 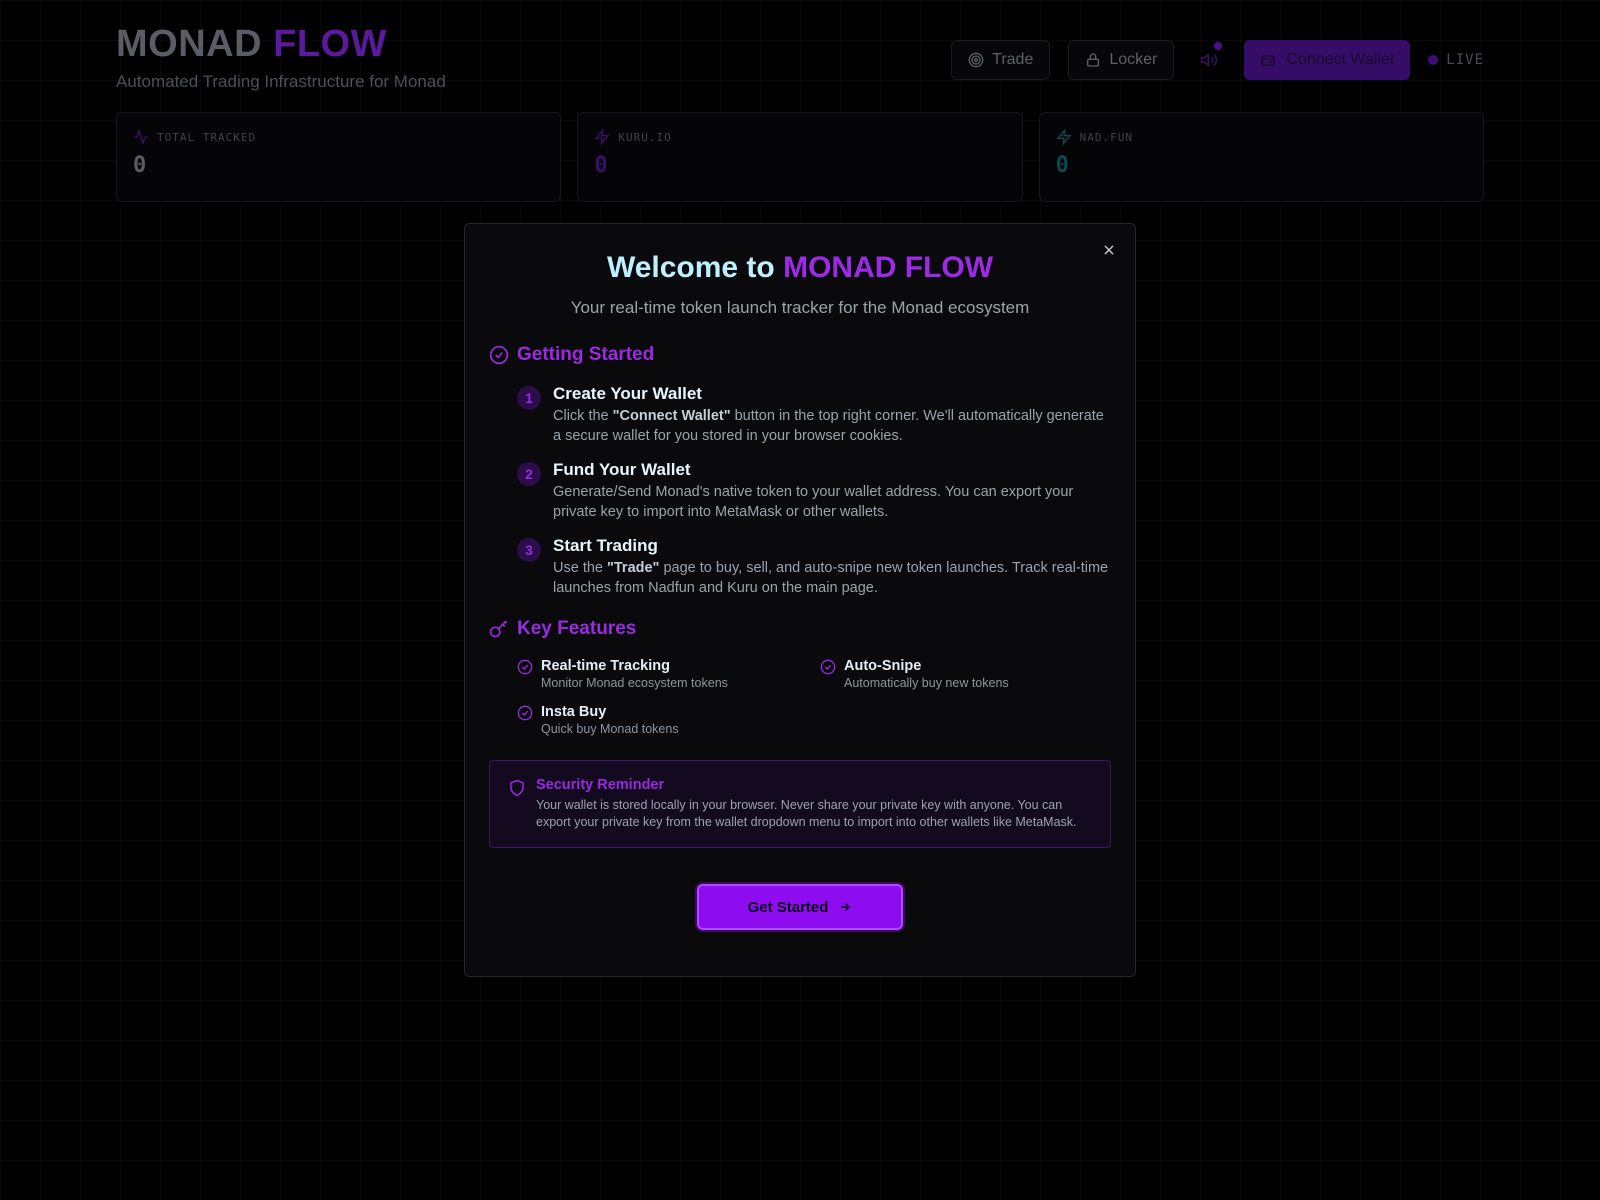 I want to click on feature-title: Real-time Tracking, so click(x=605, y=666).